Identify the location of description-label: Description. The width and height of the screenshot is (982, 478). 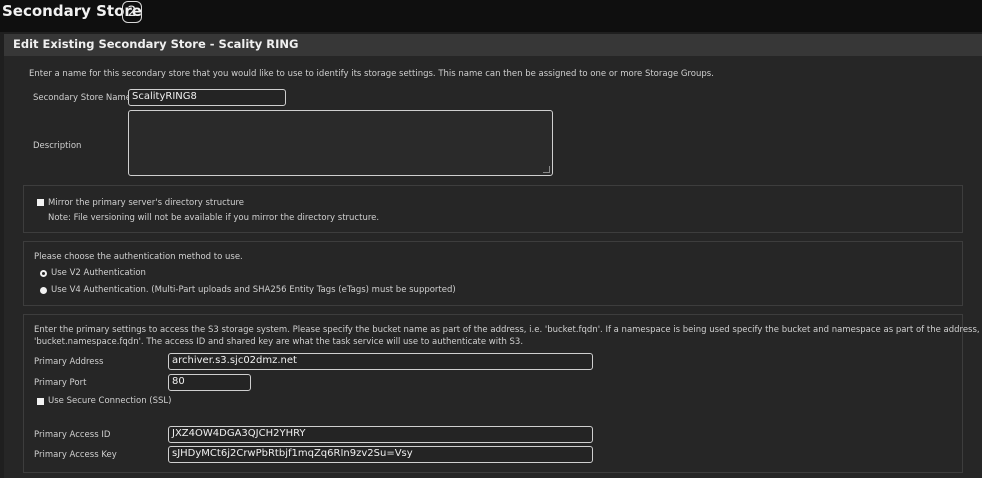
(57, 146).